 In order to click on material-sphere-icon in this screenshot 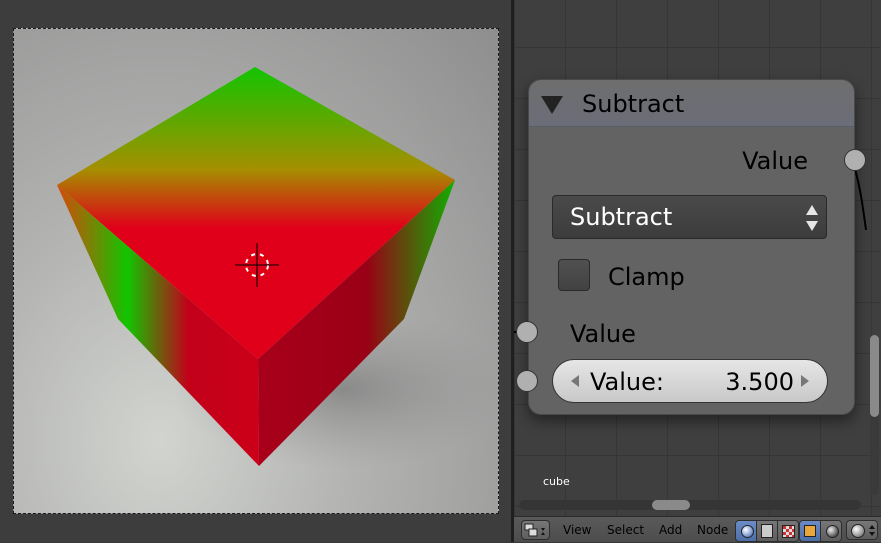, I will do `click(862, 530)`.